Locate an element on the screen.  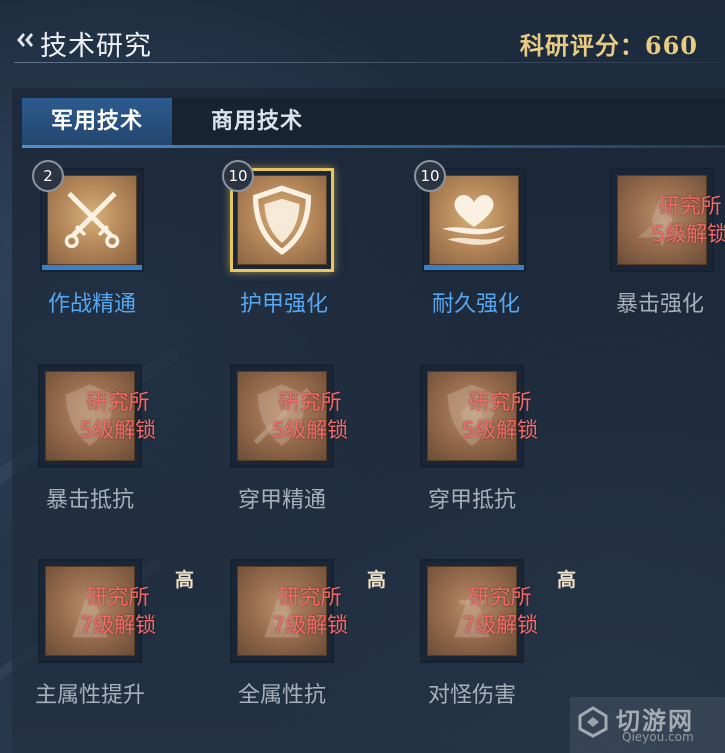
score-label: 科研评分： is located at coordinates (582, 45).